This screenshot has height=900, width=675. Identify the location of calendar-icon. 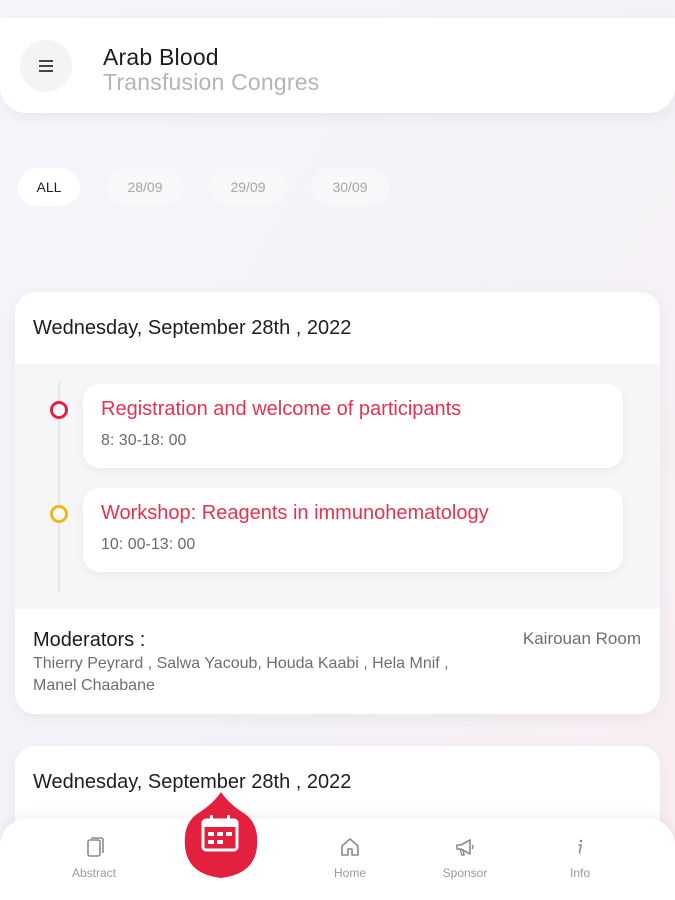
(221, 835).